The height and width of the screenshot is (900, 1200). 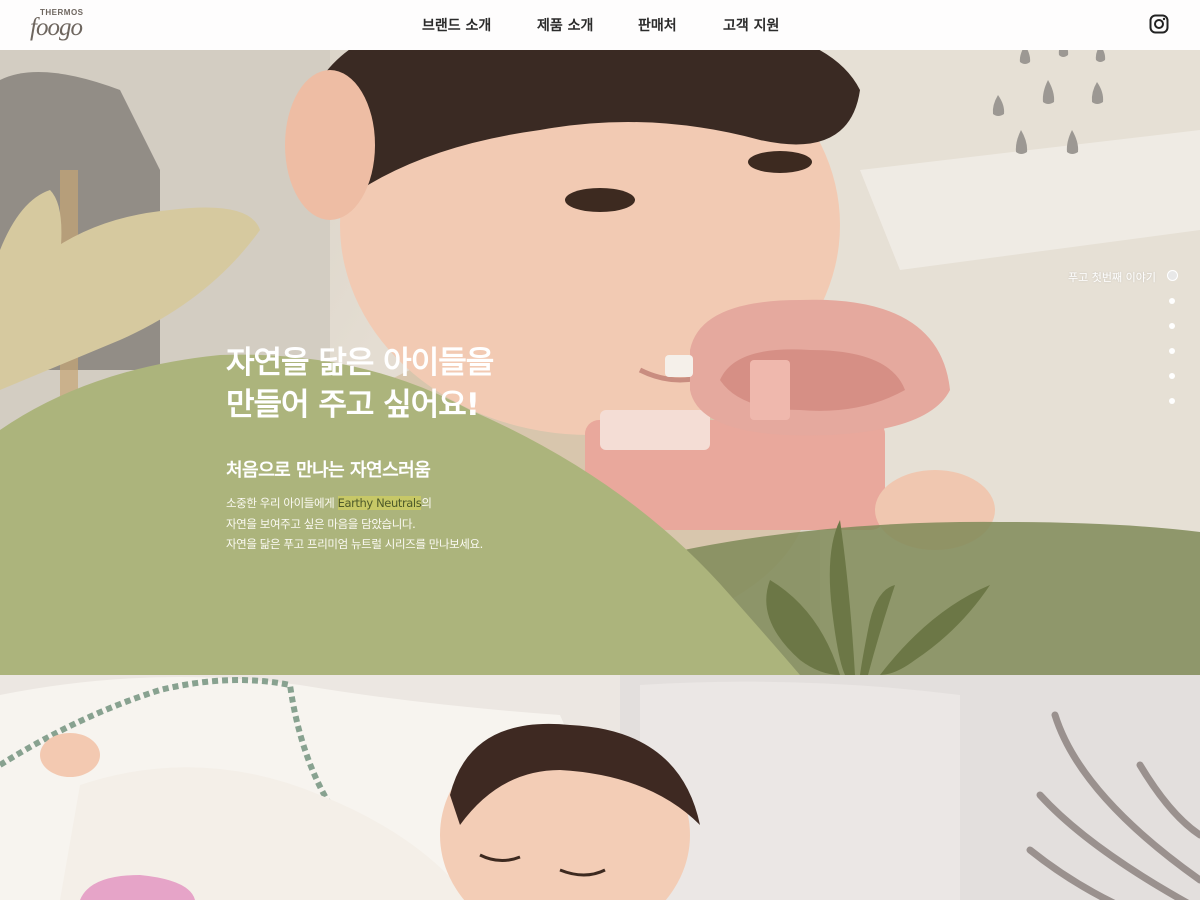 I want to click on story-navigation: 푸고 첫번째 이야기, so click(x=1100, y=339).